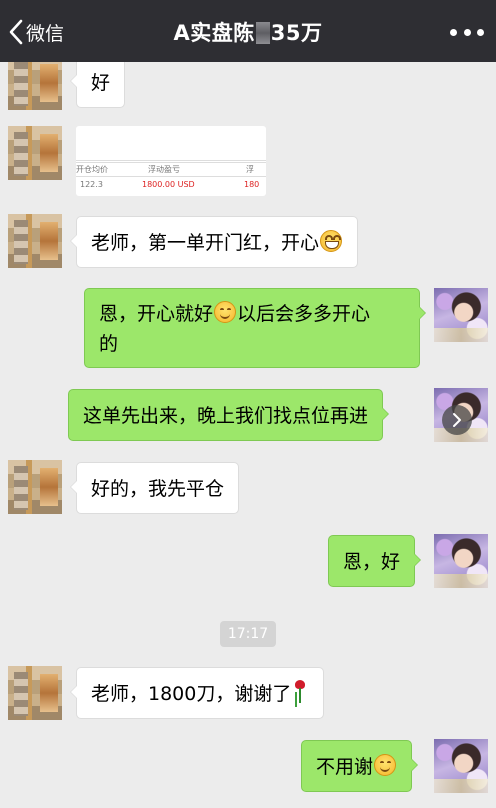 The height and width of the screenshot is (808, 496). I want to click on message-bubble-outgoing: 不用谢, so click(360, 766).